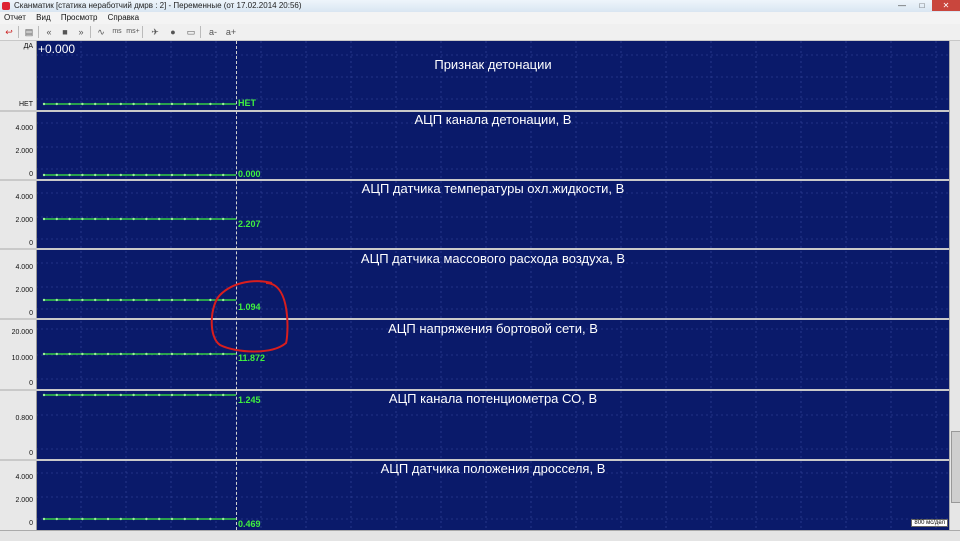 The width and height of the screenshot is (960, 541). What do you see at coordinates (24, 418) in the screenshot?
I see `tick-label: 0.800` at bounding box center [24, 418].